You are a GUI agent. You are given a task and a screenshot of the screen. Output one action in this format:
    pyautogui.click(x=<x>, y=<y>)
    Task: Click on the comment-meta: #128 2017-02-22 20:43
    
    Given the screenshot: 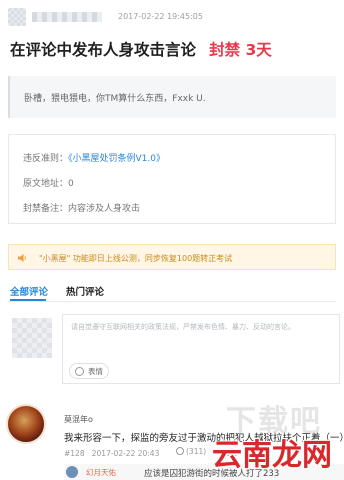 What is the action you would take?
    pyautogui.click(x=111, y=453)
    